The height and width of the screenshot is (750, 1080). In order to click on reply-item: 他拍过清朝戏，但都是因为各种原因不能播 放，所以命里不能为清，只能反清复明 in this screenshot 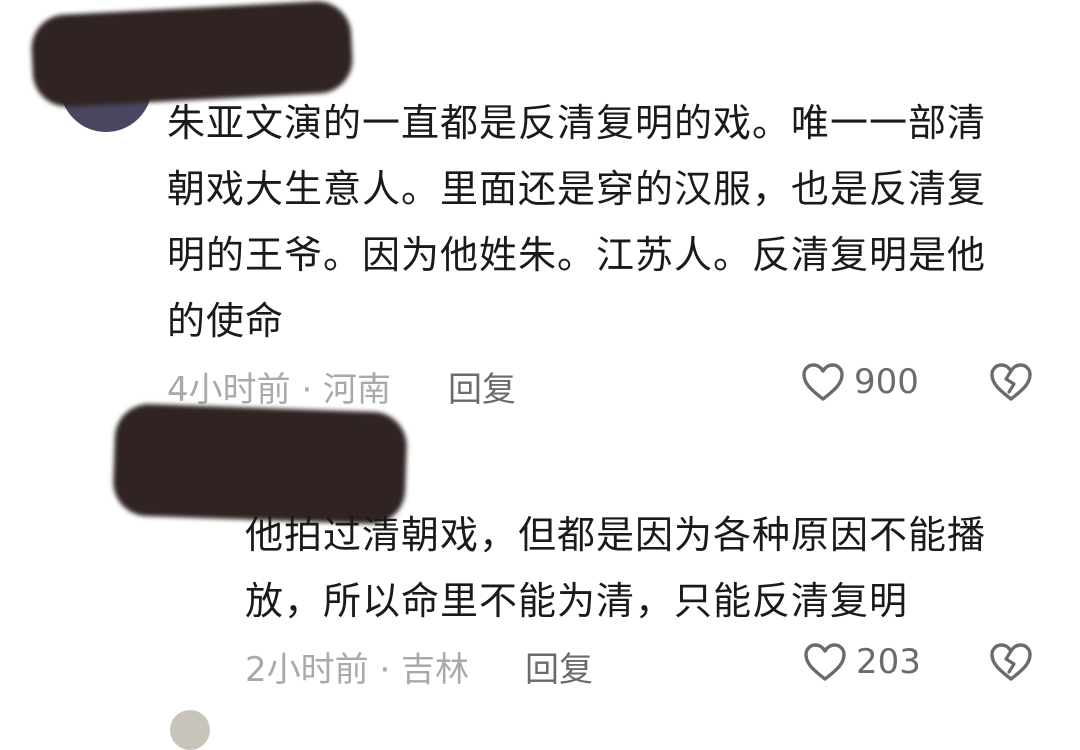, I will do `click(645, 568)`.